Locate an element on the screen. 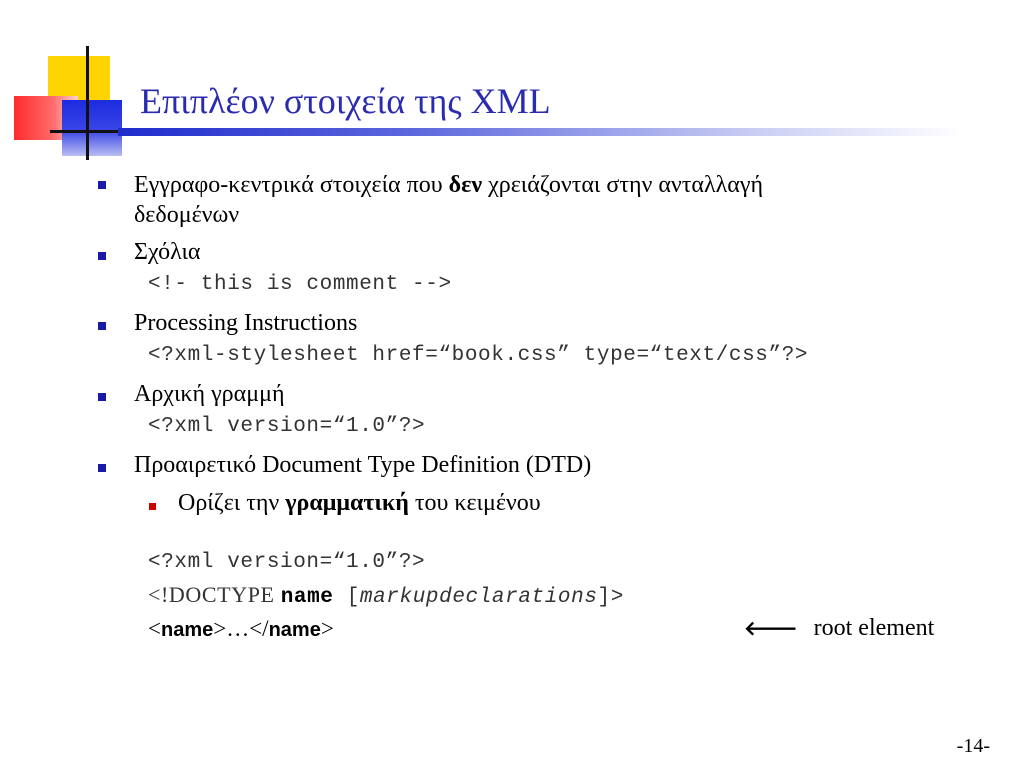 The image size is (1024, 768). root-mid: >…</ is located at coordinates (241, 628).